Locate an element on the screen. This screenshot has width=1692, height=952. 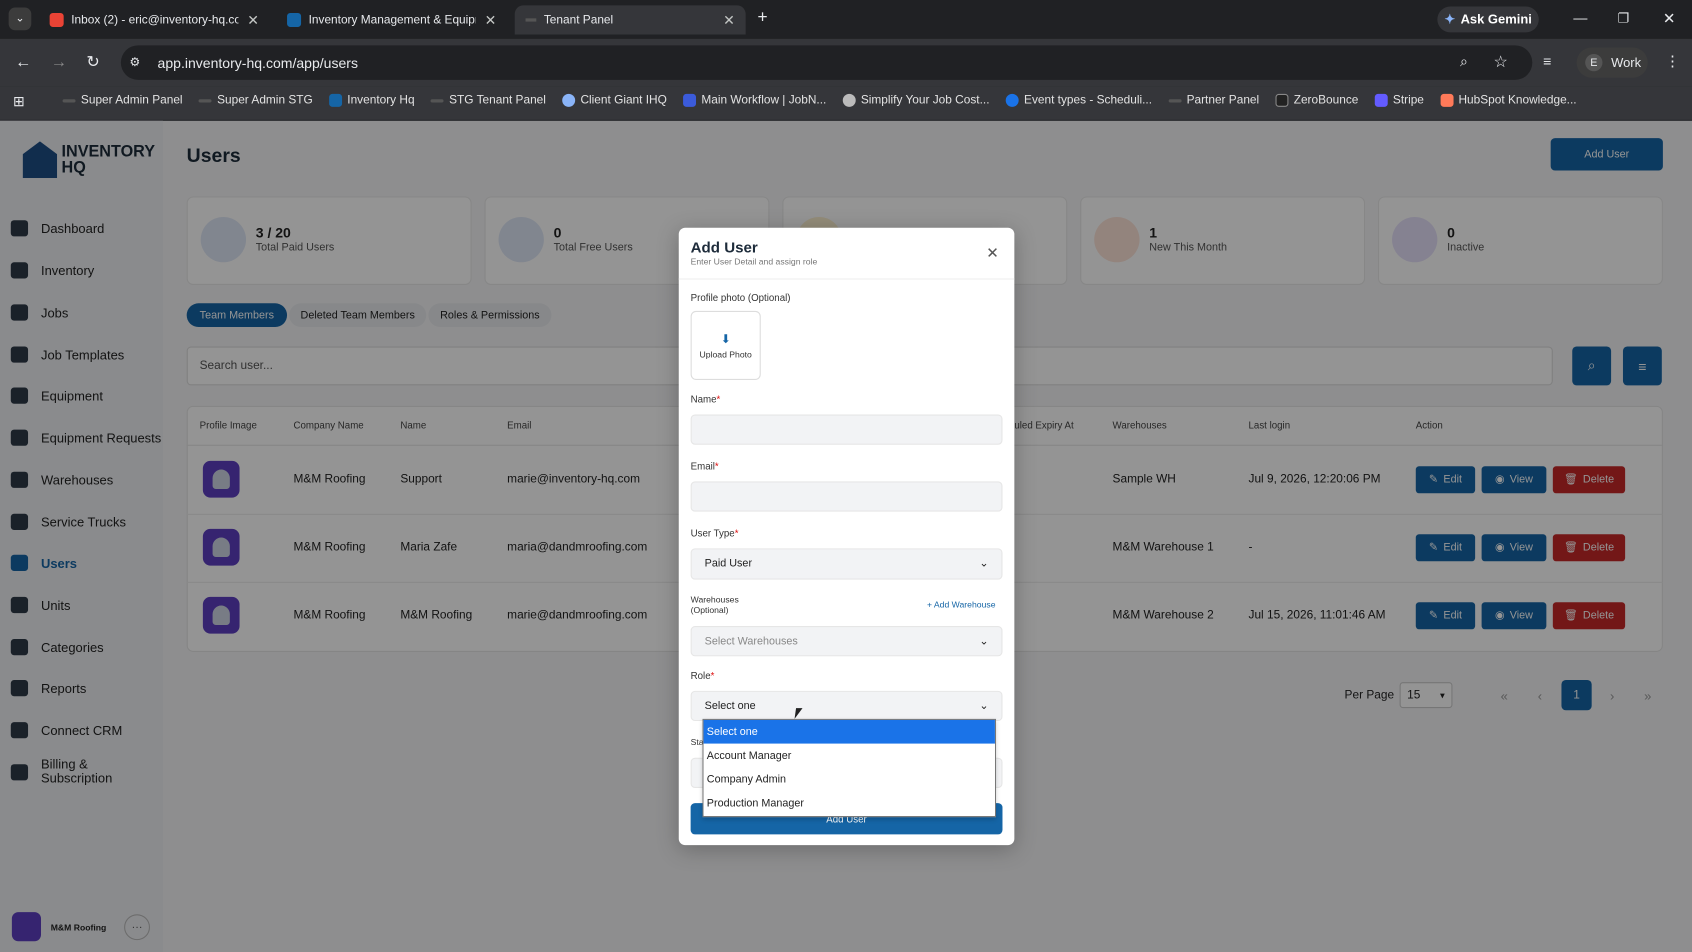
gmail-icon is located at coordinates (56, 19).